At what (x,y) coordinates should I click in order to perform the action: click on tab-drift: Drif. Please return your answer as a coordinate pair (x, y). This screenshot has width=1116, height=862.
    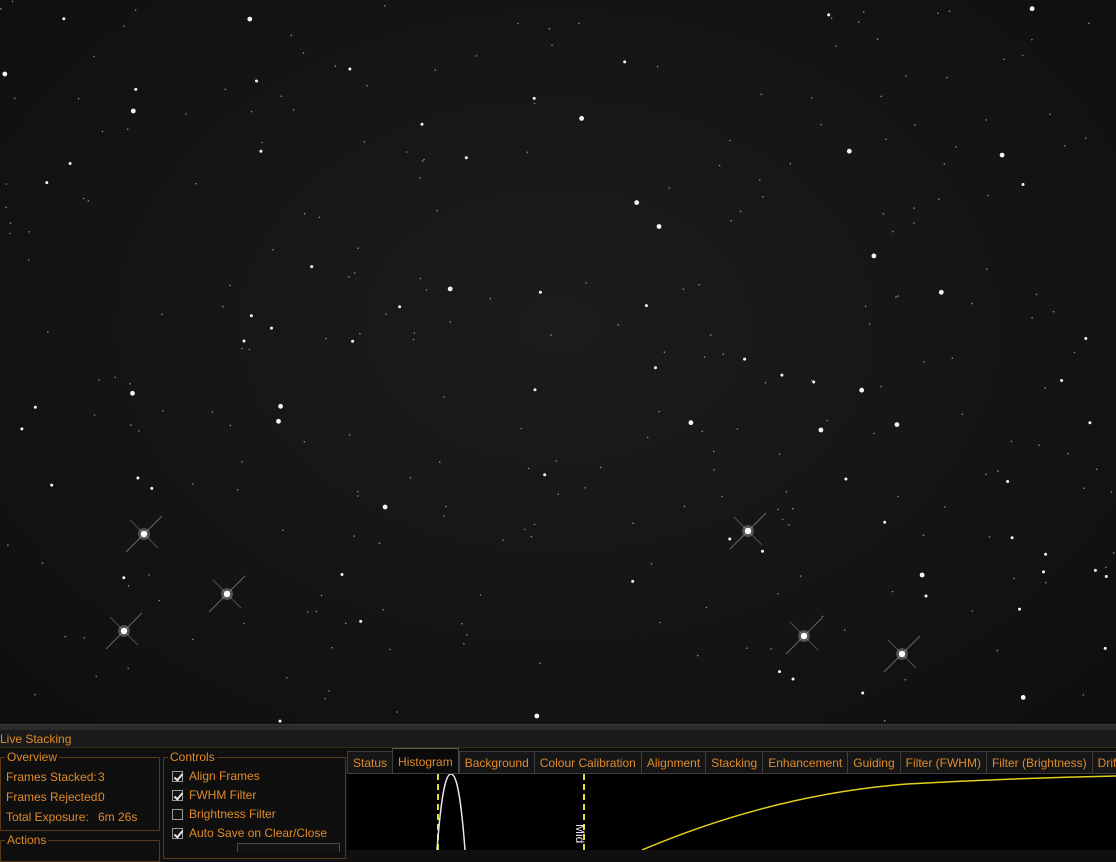
    Looking at the image, I should click on (1103, 762).